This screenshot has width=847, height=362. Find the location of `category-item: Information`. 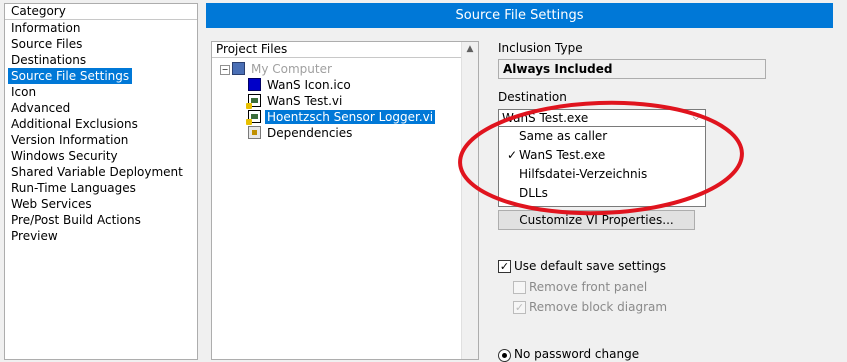

category-item: Information is located at coordinates (45, 28).